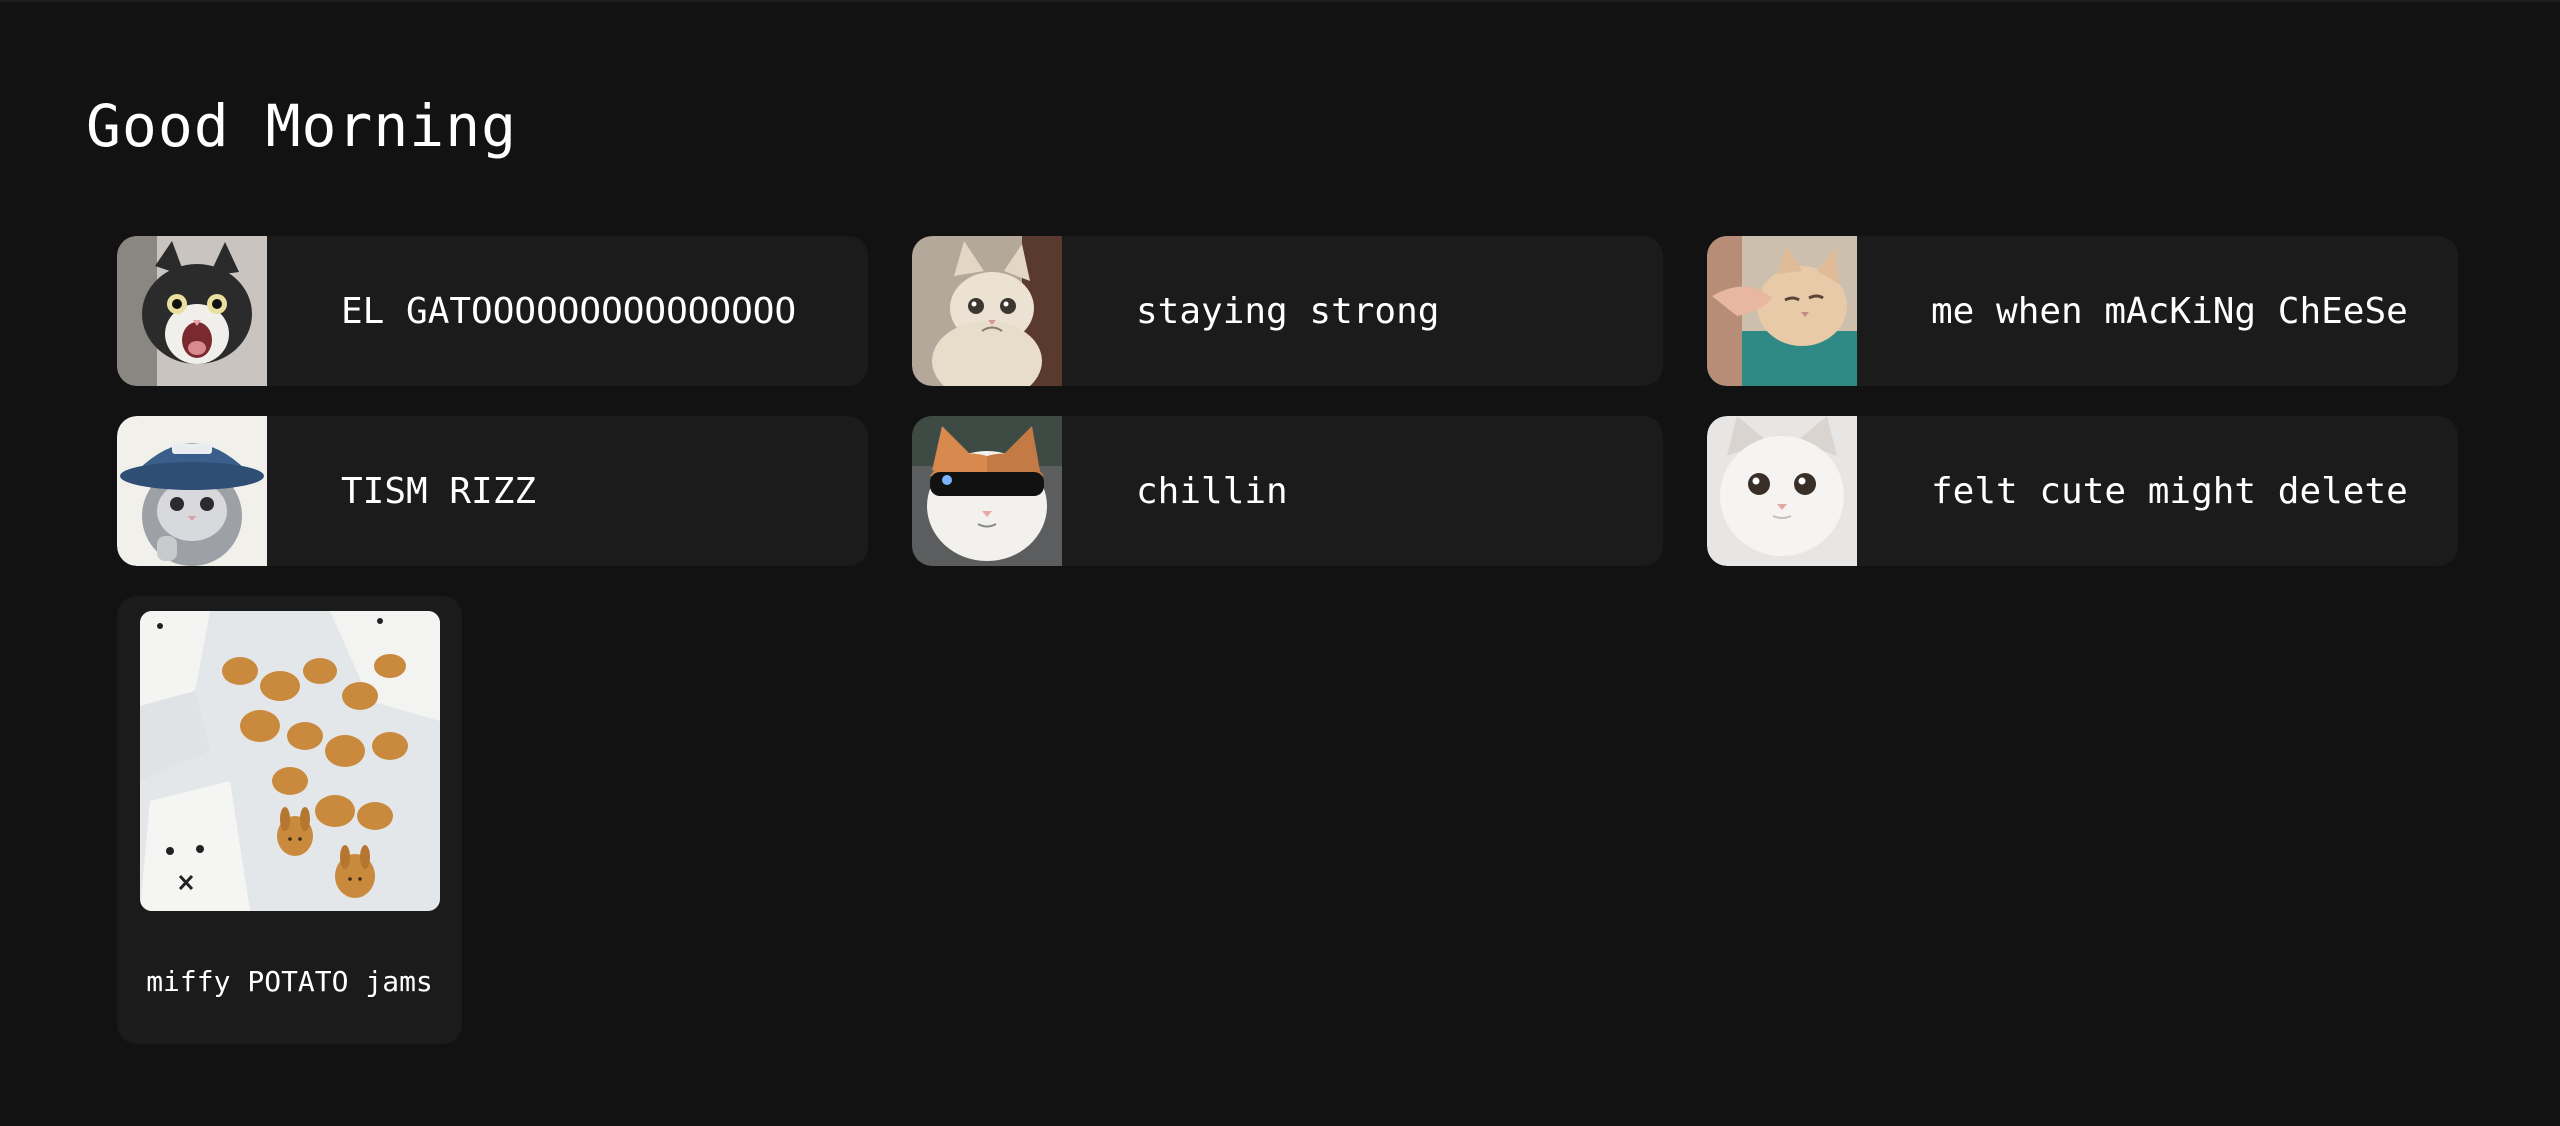 This screenshot has width=2560, height=1126. I want to click on crying-cat-image, so click(987, 311).